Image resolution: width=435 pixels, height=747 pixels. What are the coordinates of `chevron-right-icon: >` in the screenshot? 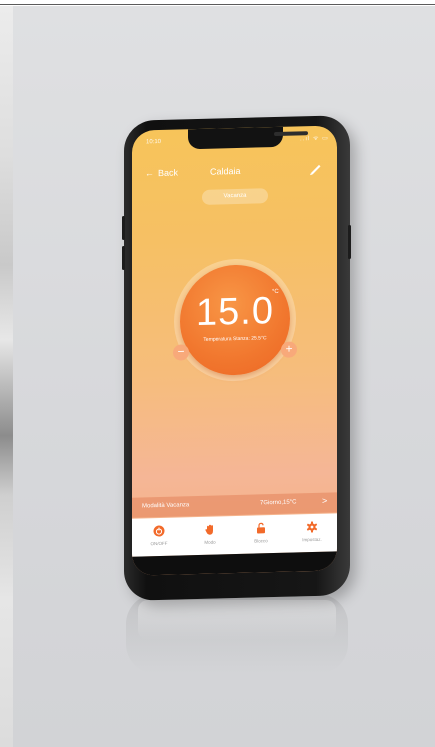 It's located at (325, 500).